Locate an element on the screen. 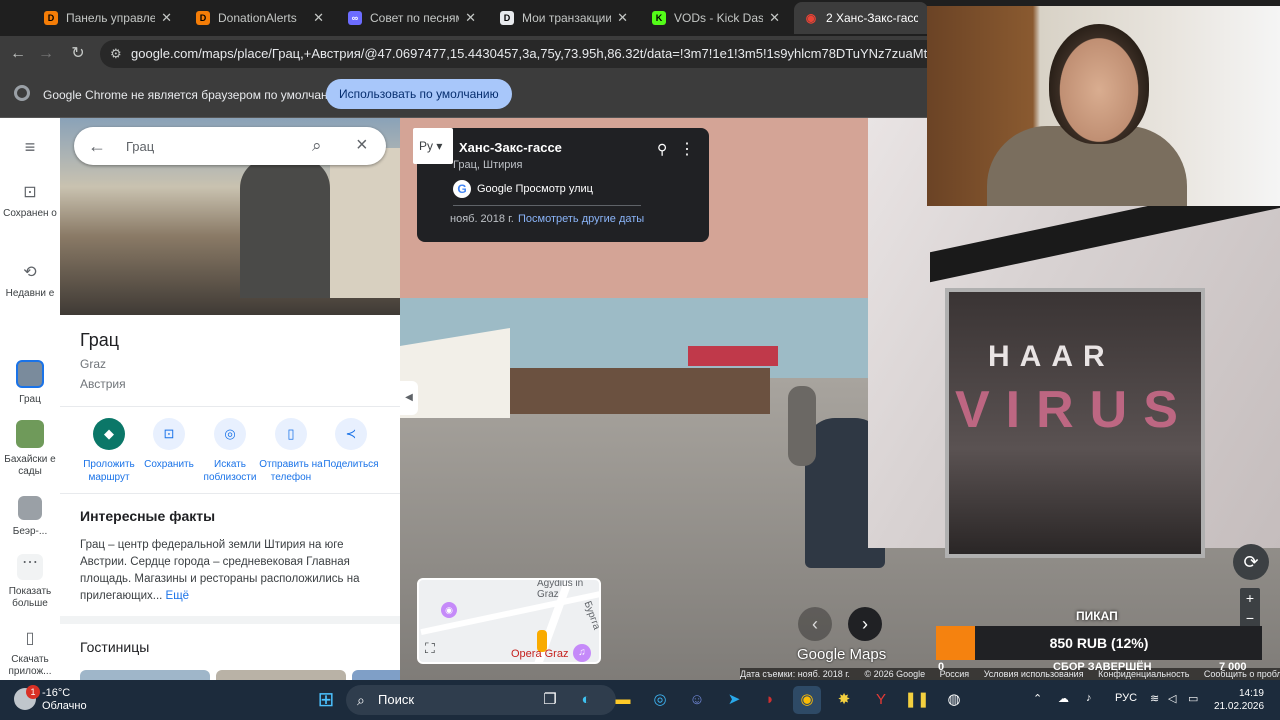 This screenshot has height=720, width=1280. obs-icon: ◍ is located at coordinates (954, 700).